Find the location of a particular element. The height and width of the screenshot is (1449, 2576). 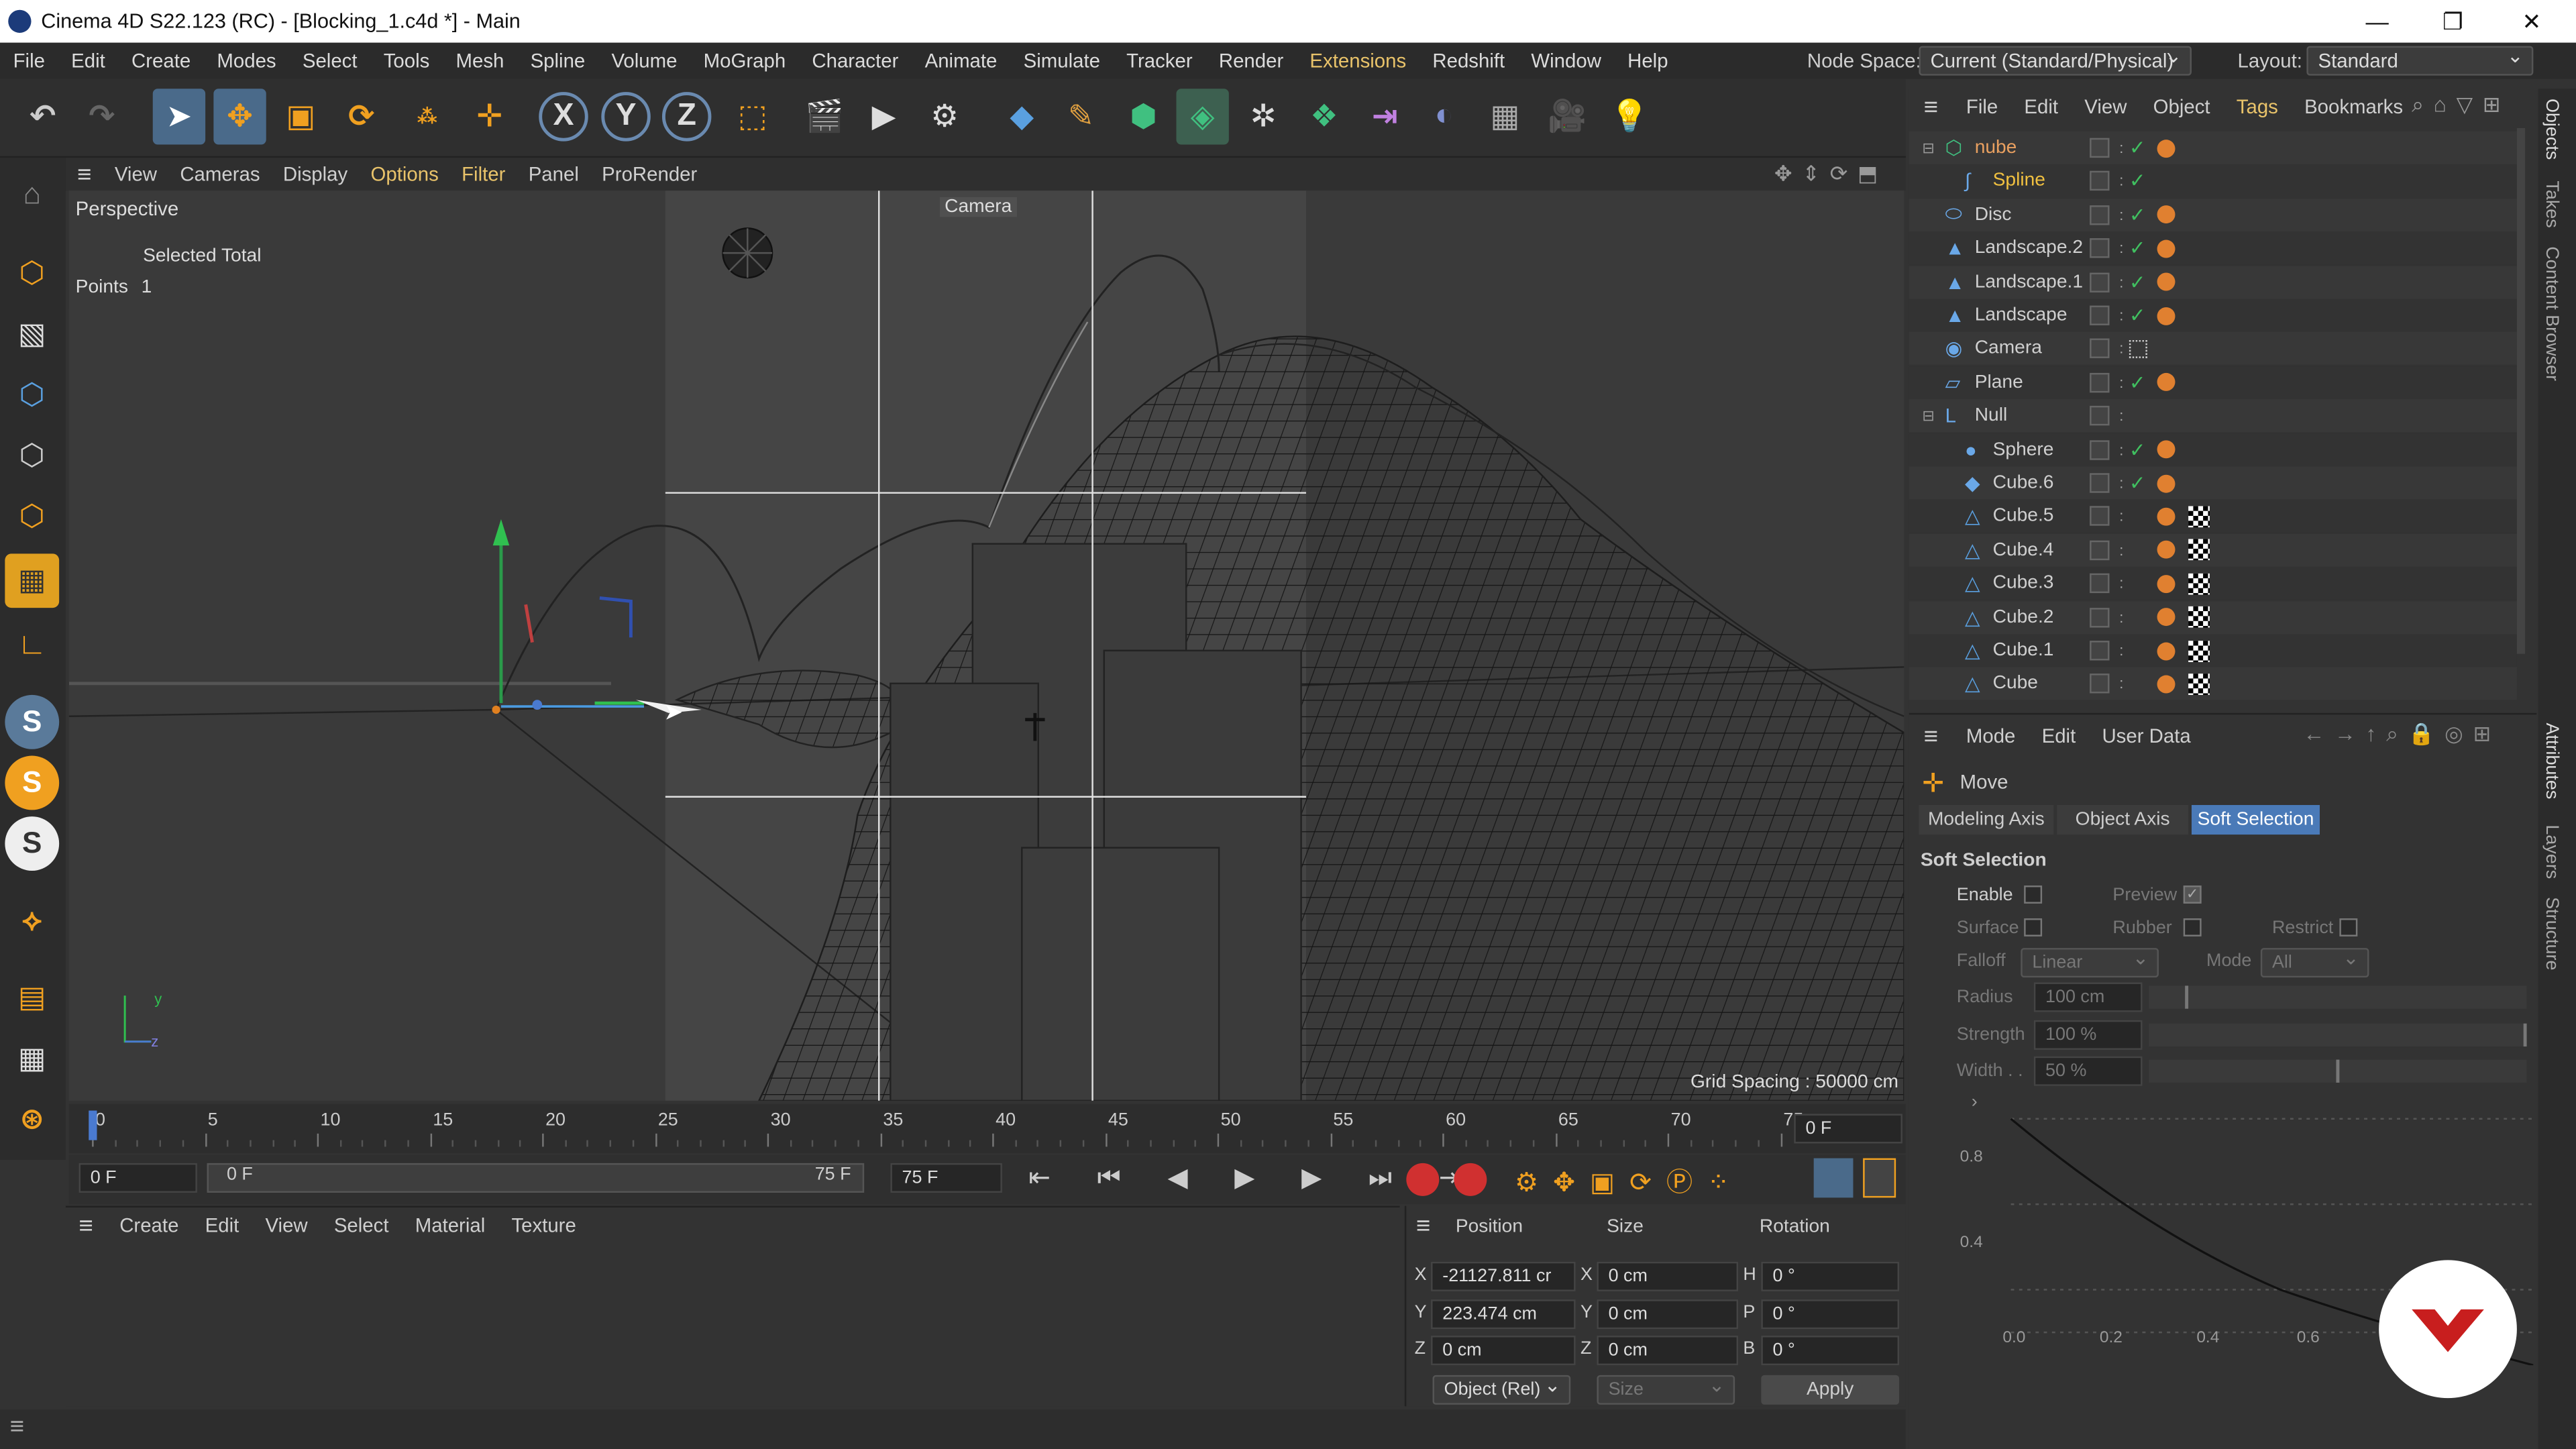

key-tools-icons: ⚙✥▣⟳Ⓟ⁘ is located at coordinates (1629, 1179).